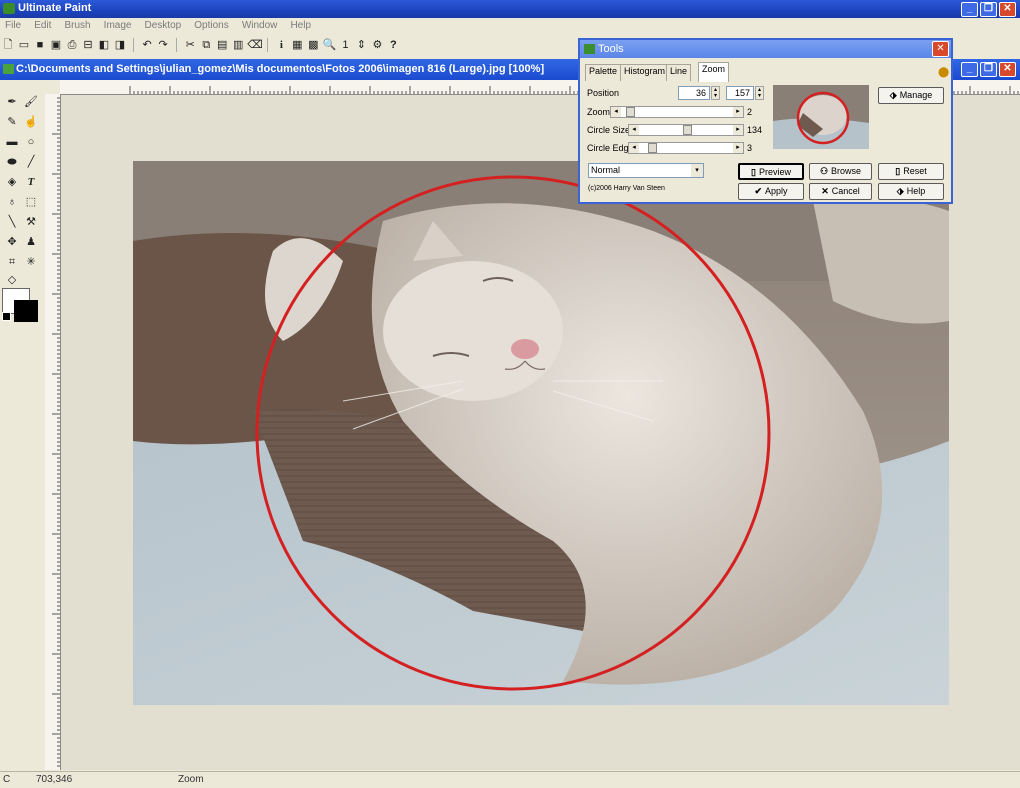  Describe the element at coordinates (677, 112) in the screenshot. I see `zoom-slider: ◂ ▸` at that location.